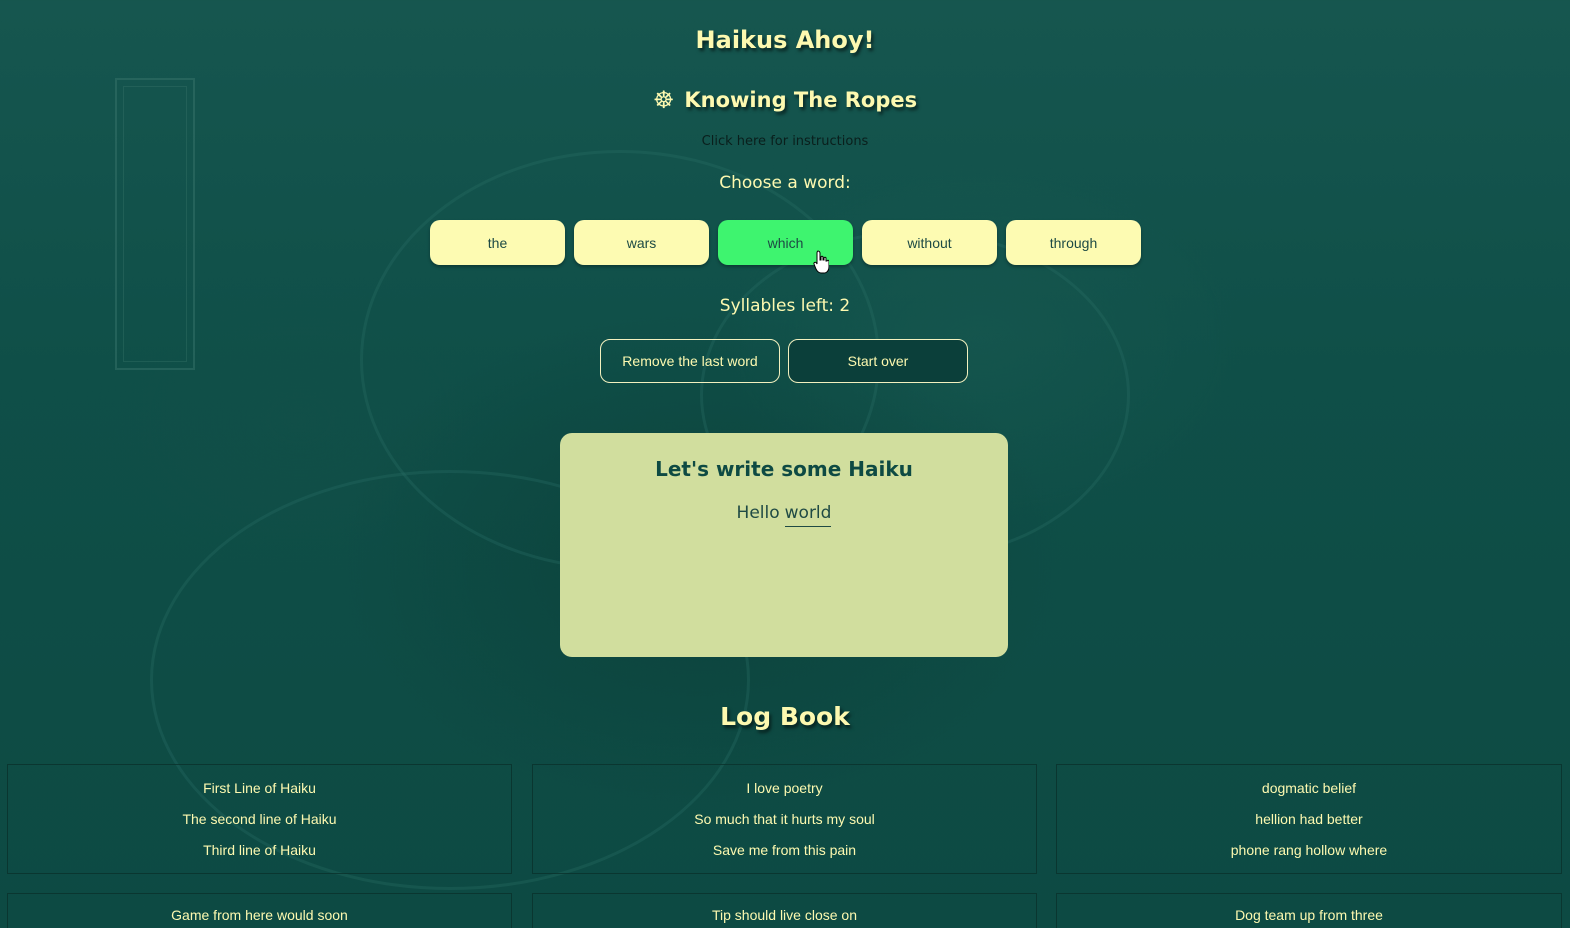 This screenshot has width=1570, height=928. What do you see at coordinates (1309, 850) in the screenshot?
I see `log-line: phone rang hollow where` at bounding box center [1309, 850].